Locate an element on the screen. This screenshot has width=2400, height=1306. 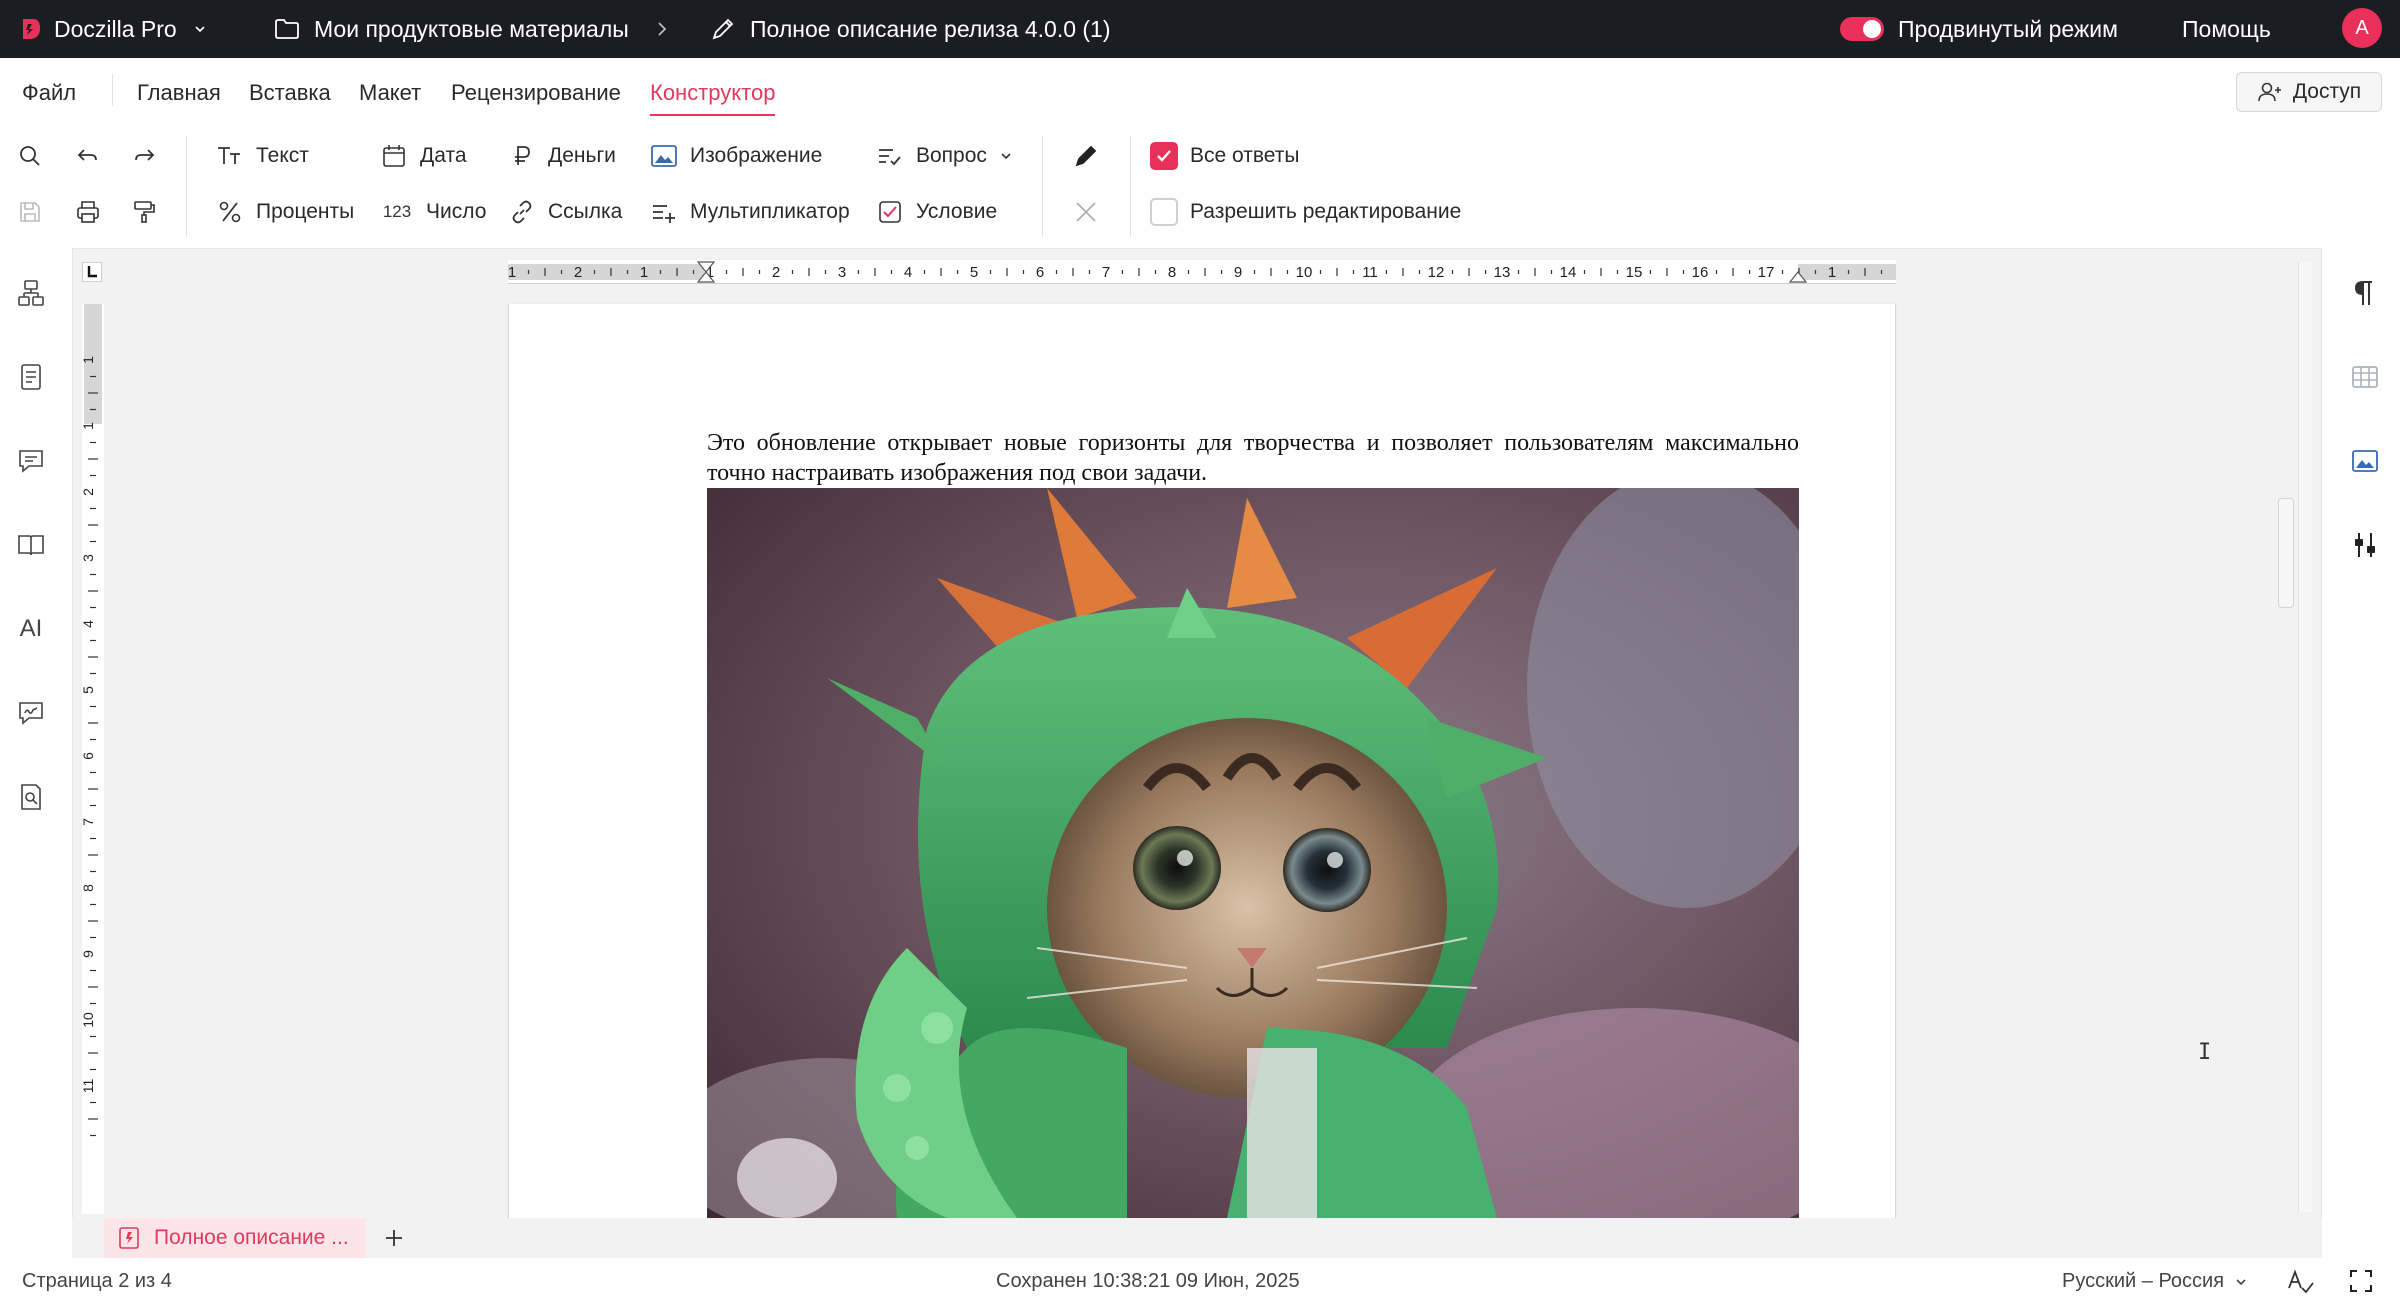
vertical-scrollbar-track is located at coordinates (2305, 737).